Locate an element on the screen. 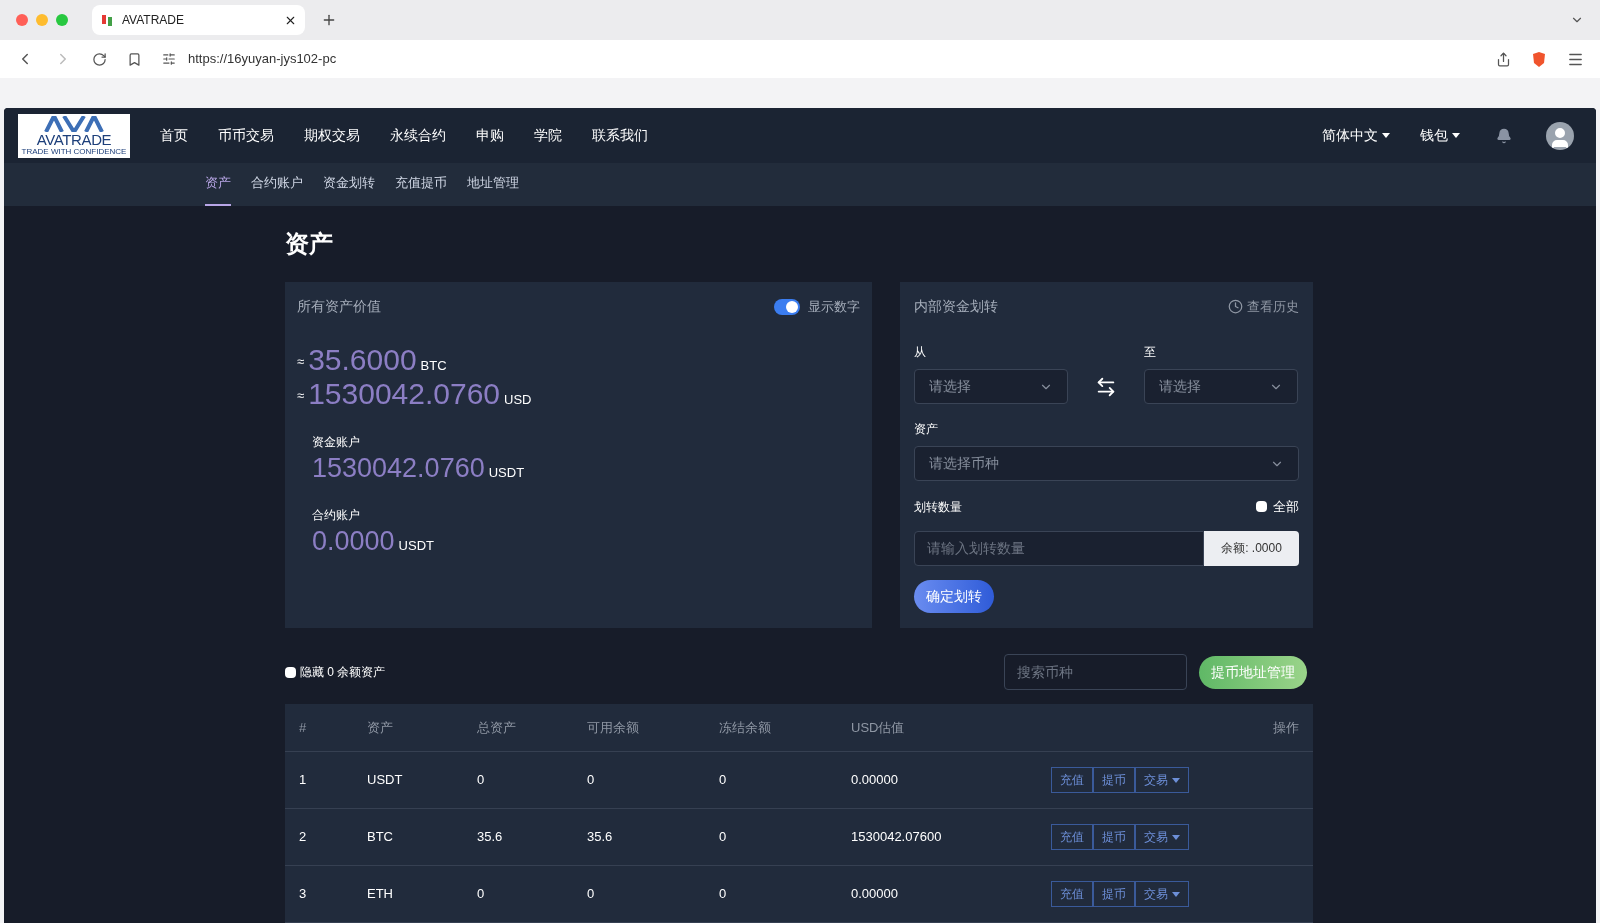 The width and height of the screenshot is (1600, 923). subnav-tab: 充值提币 is located at coordinates (421, 189).